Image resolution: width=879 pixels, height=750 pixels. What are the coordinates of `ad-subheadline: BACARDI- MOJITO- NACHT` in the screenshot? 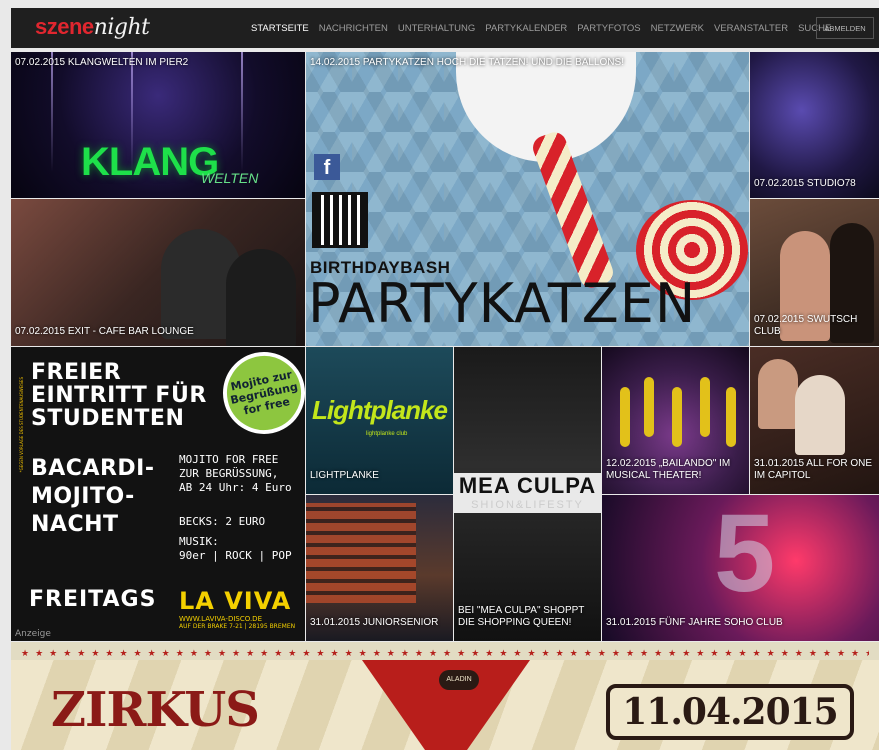 It's located at (93, 497).